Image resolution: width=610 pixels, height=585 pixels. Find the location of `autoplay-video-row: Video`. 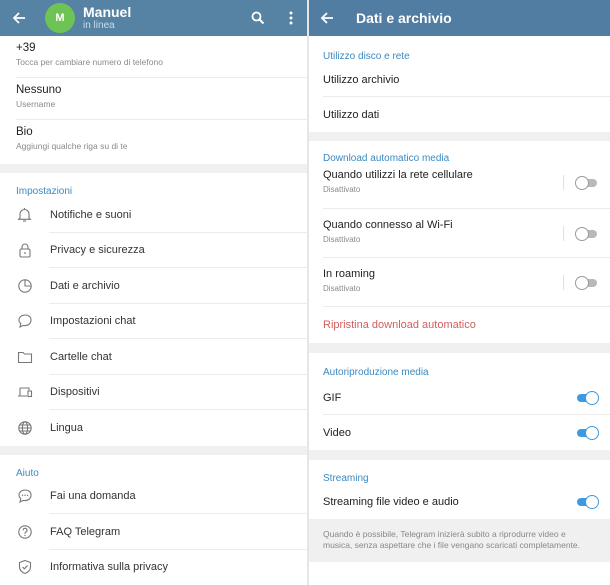

autoplay-video-row: Video is located at coordinates (459, 432).